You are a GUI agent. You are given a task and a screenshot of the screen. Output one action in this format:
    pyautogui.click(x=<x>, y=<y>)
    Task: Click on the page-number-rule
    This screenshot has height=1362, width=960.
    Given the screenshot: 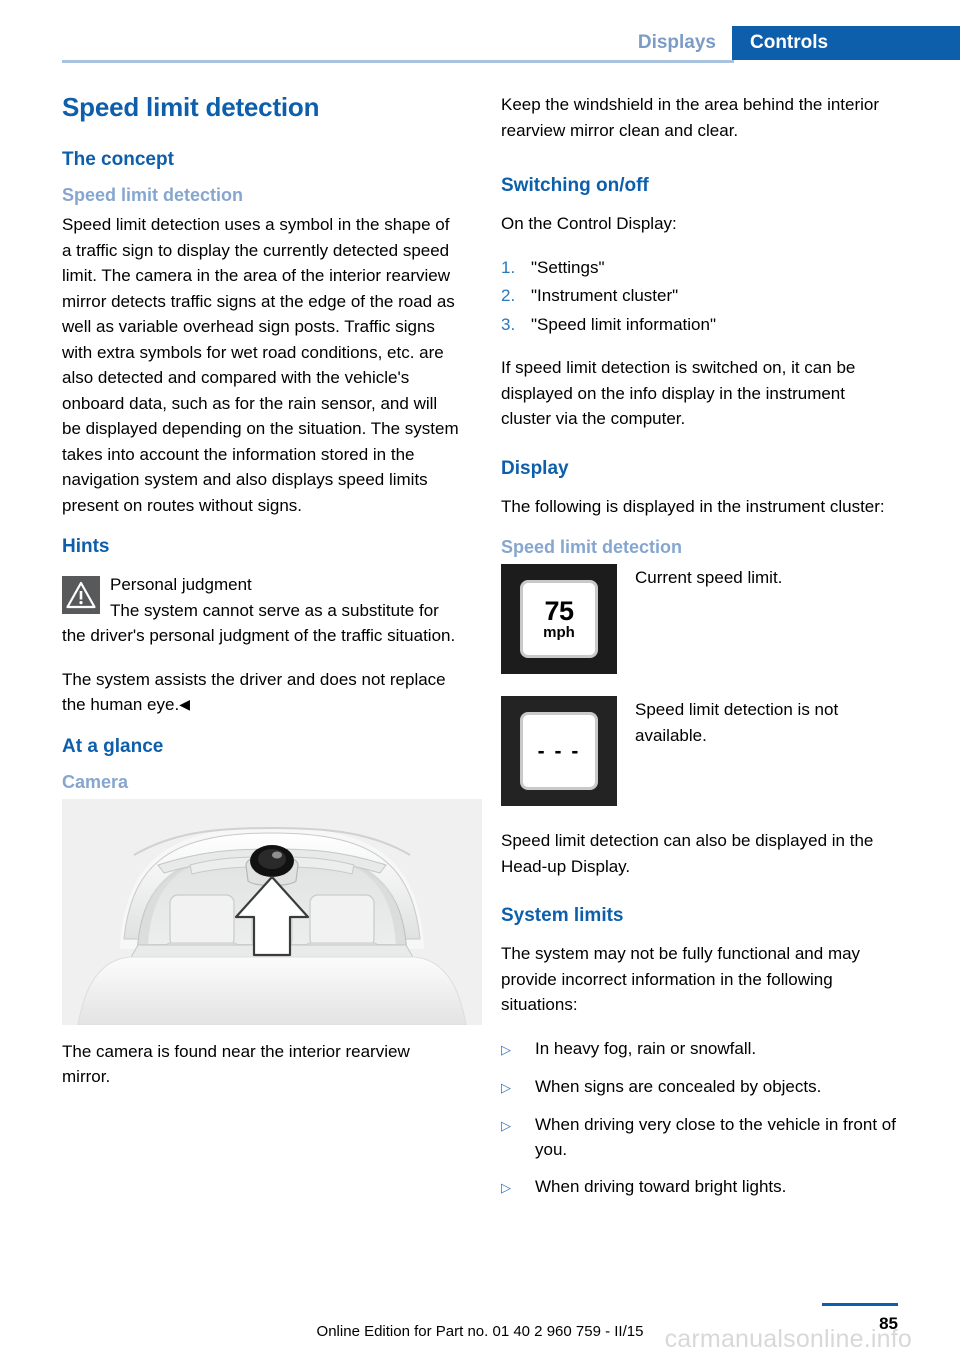 What is the action you would take?
    pyautogui.click(x=860, y=1304)
    